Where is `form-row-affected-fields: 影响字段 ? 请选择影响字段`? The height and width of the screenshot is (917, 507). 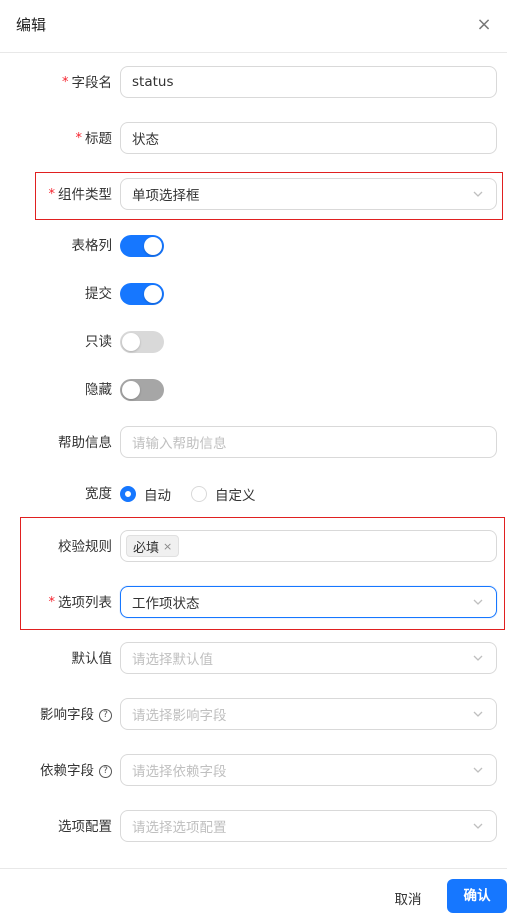
form-row-affected-fields: 影响字段 ? 请选择影响字段 is located at coordinates (253, 715).